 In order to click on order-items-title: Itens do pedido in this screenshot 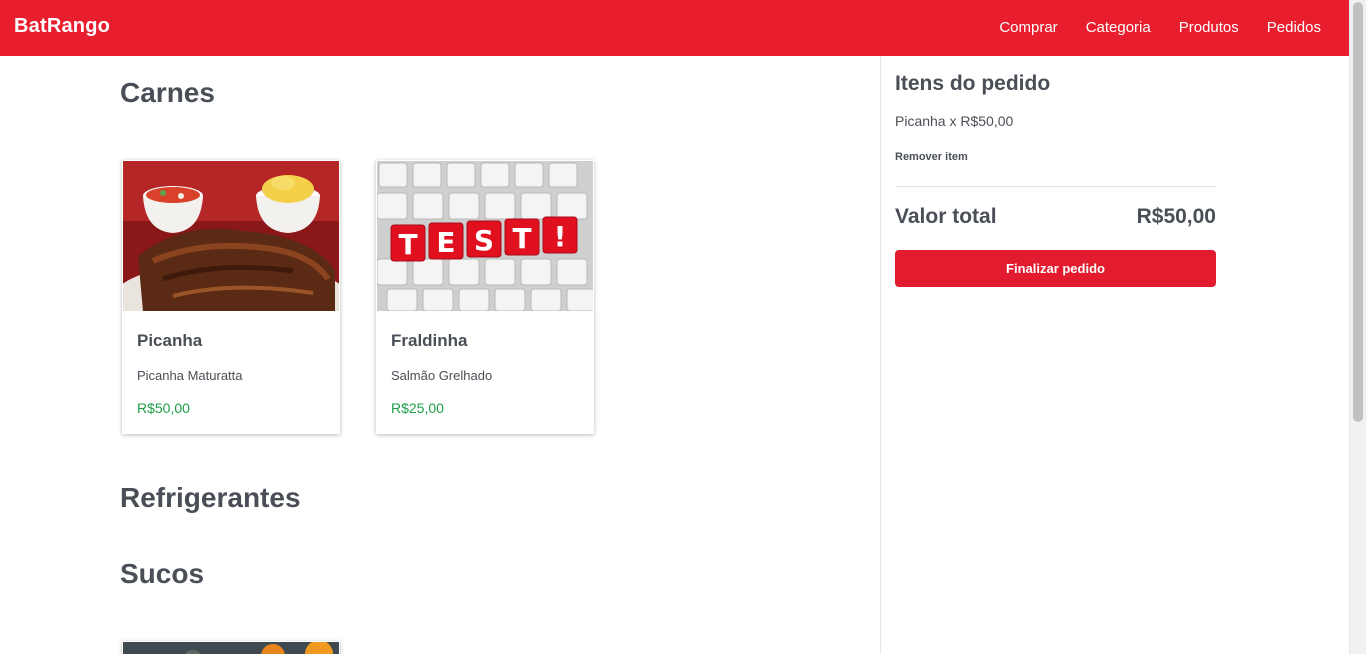, I will do `click(973, 83)`.